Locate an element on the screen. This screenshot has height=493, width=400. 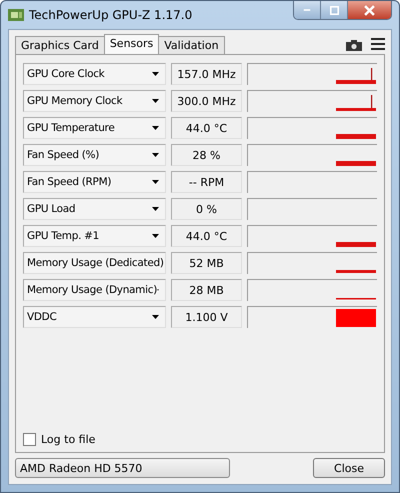
sensor-dropdown: GPU Temperature is located at coordinates (94, 128).